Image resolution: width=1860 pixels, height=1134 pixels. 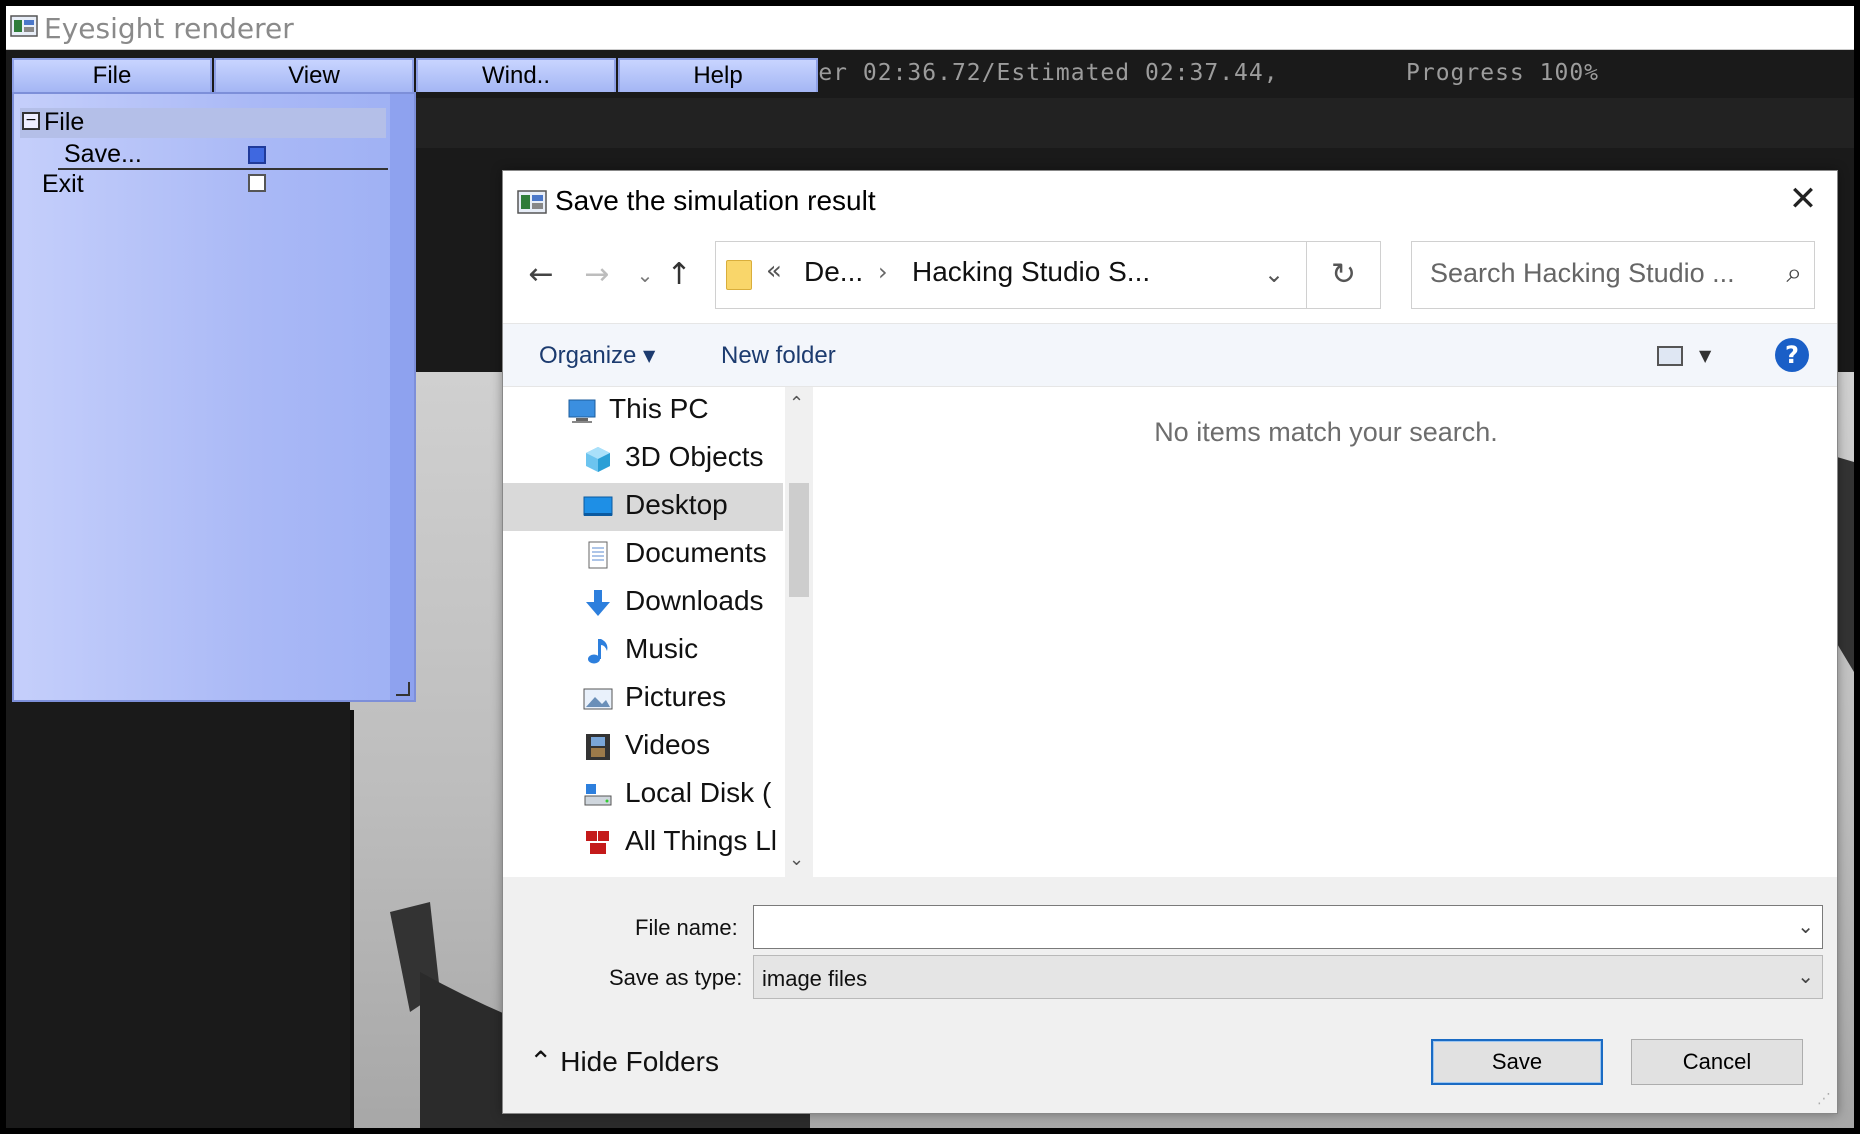 What do you see at coordinates (679, 275) in the screenshot?
I see `up-arrow-icon: ↑` at bounding box center [679, 275].